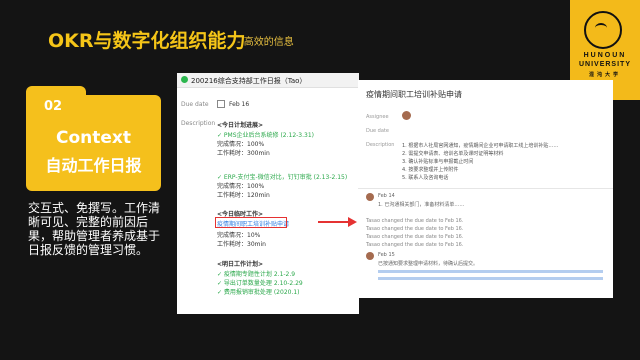 The width and height of the screenshot is (640, 360). What do you see at coordinates (415, 245) in the screenshot?
I see `activity-4: Tasao changed the due date to Feb 16.` at bounding box center [415, 245].